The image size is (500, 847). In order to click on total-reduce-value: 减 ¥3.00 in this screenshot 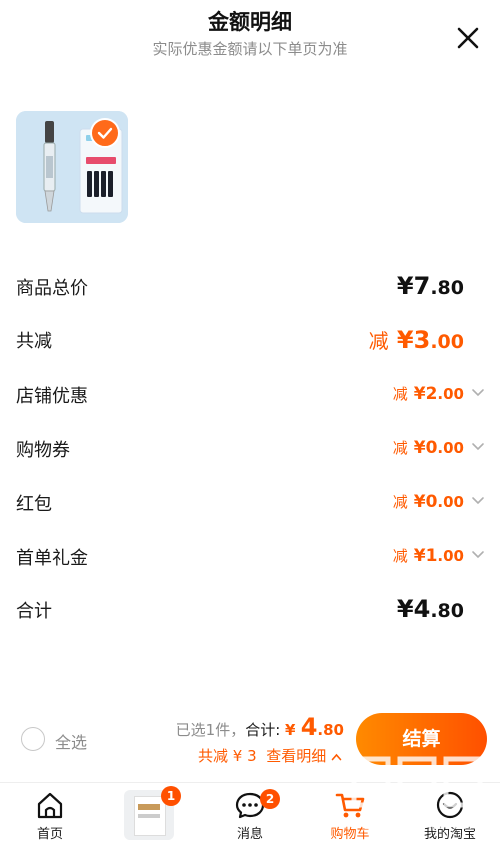, I will do `click(416, 340)`.